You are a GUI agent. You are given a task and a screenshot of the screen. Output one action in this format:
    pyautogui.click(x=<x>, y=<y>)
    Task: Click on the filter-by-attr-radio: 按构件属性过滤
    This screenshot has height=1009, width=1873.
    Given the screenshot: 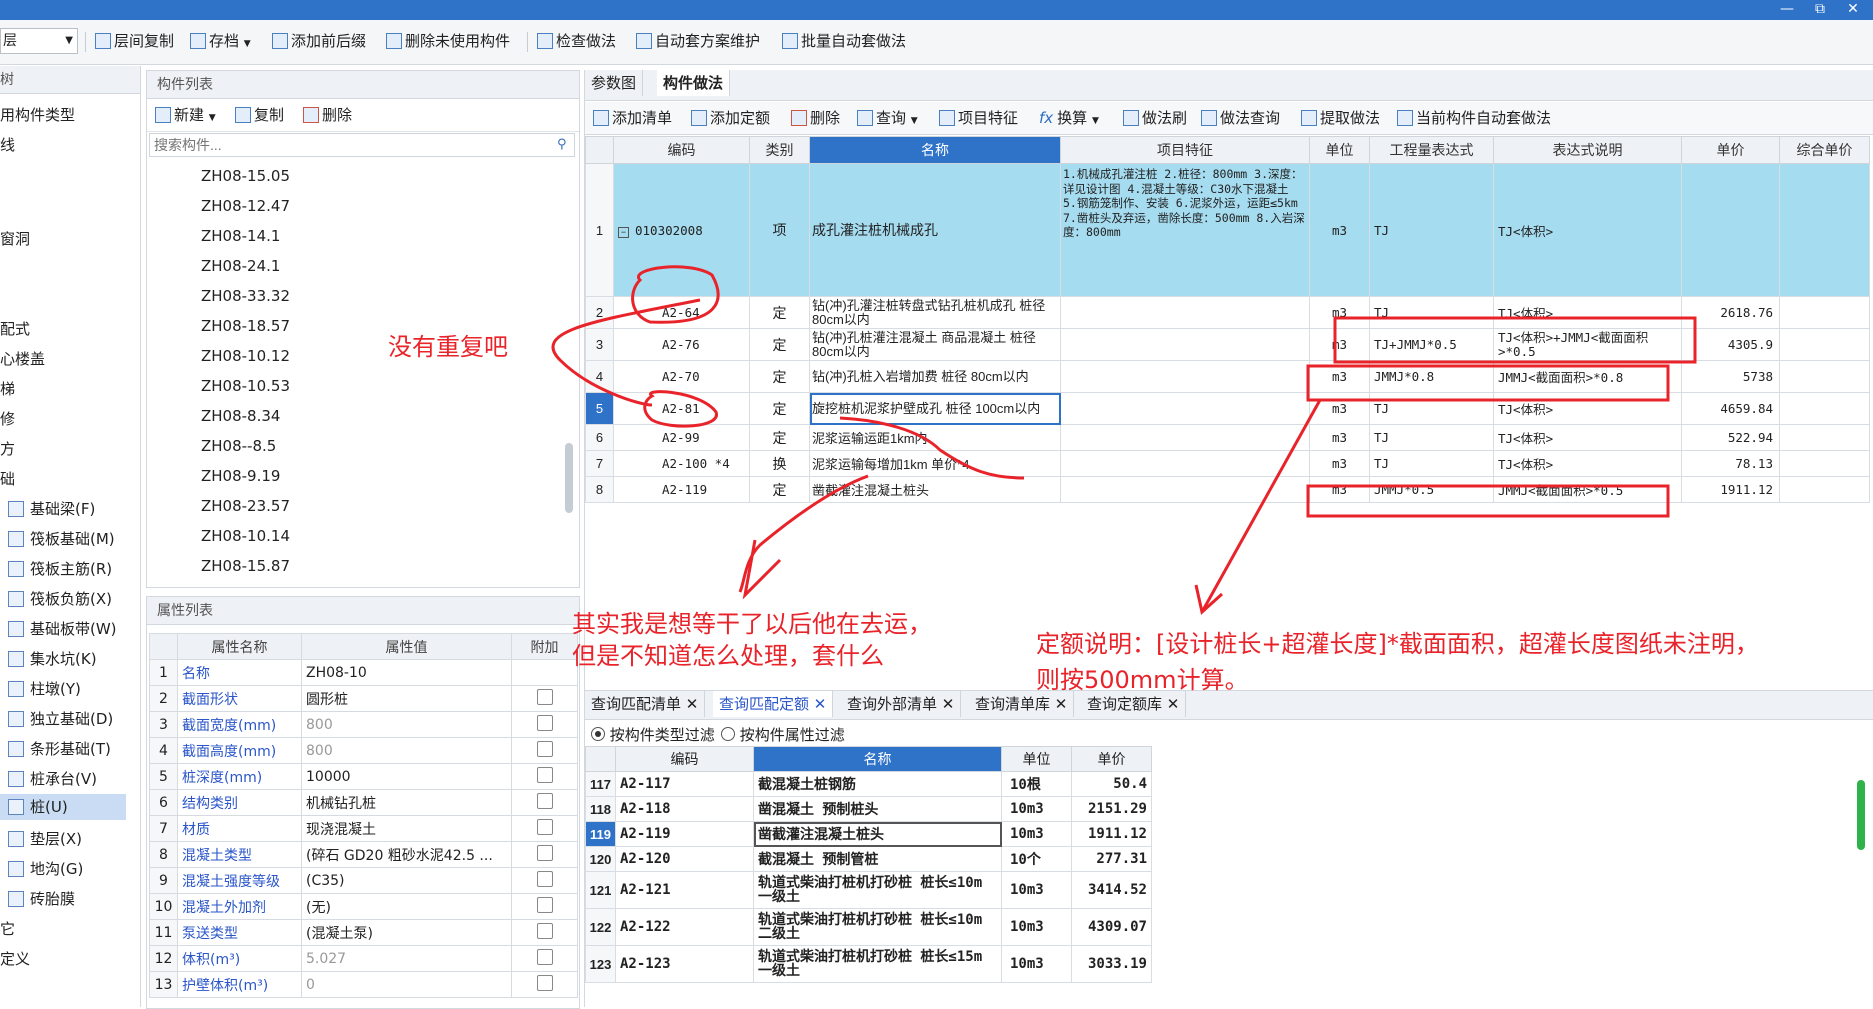 What is the action you would take?
    pyautogui.click(x=783, y=734)
    